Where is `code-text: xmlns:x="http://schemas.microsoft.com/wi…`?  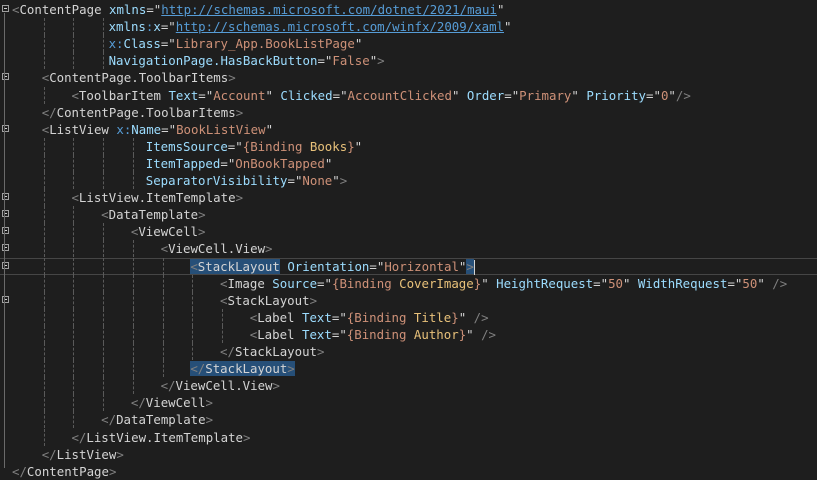 code-text: xmlns:x="http://schemas.microsoft.com/wi… is located at coordinates (310, 26).